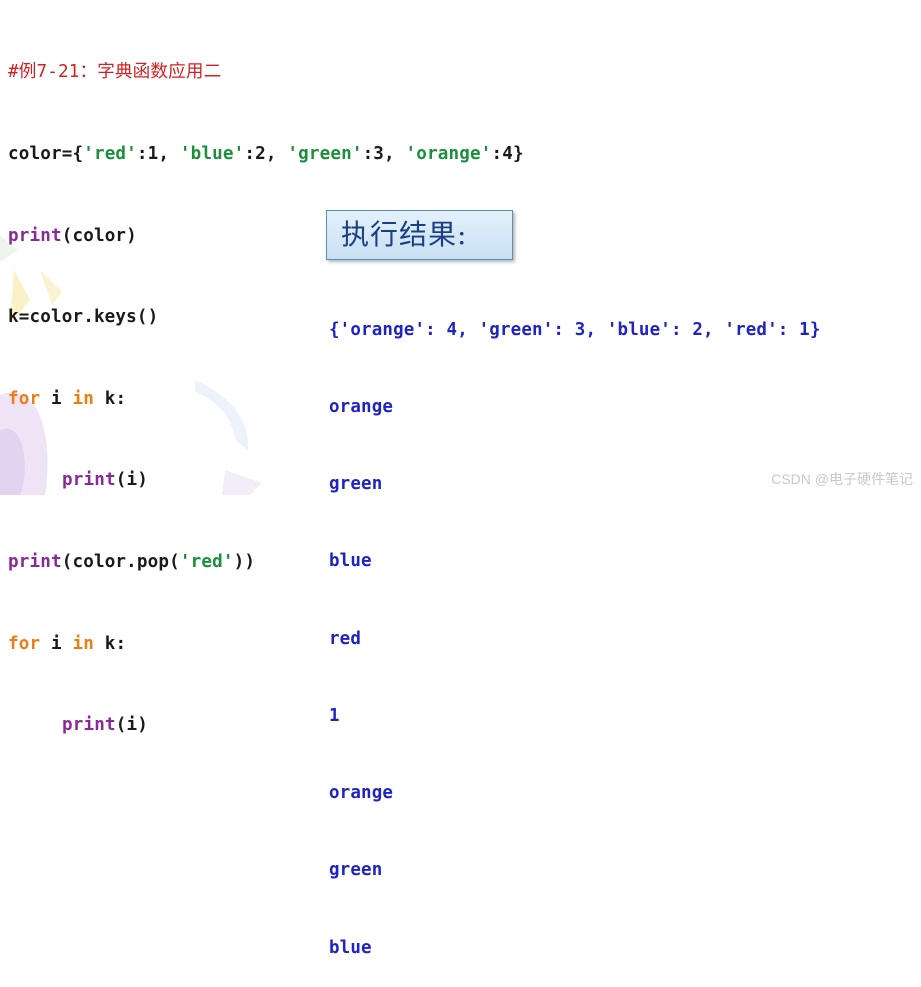 The width and height of the screenshot is (921, 987). Describe the element at coordinates (404, 234) in the screenshot. I see `result-label: 执行结果:` at that location.